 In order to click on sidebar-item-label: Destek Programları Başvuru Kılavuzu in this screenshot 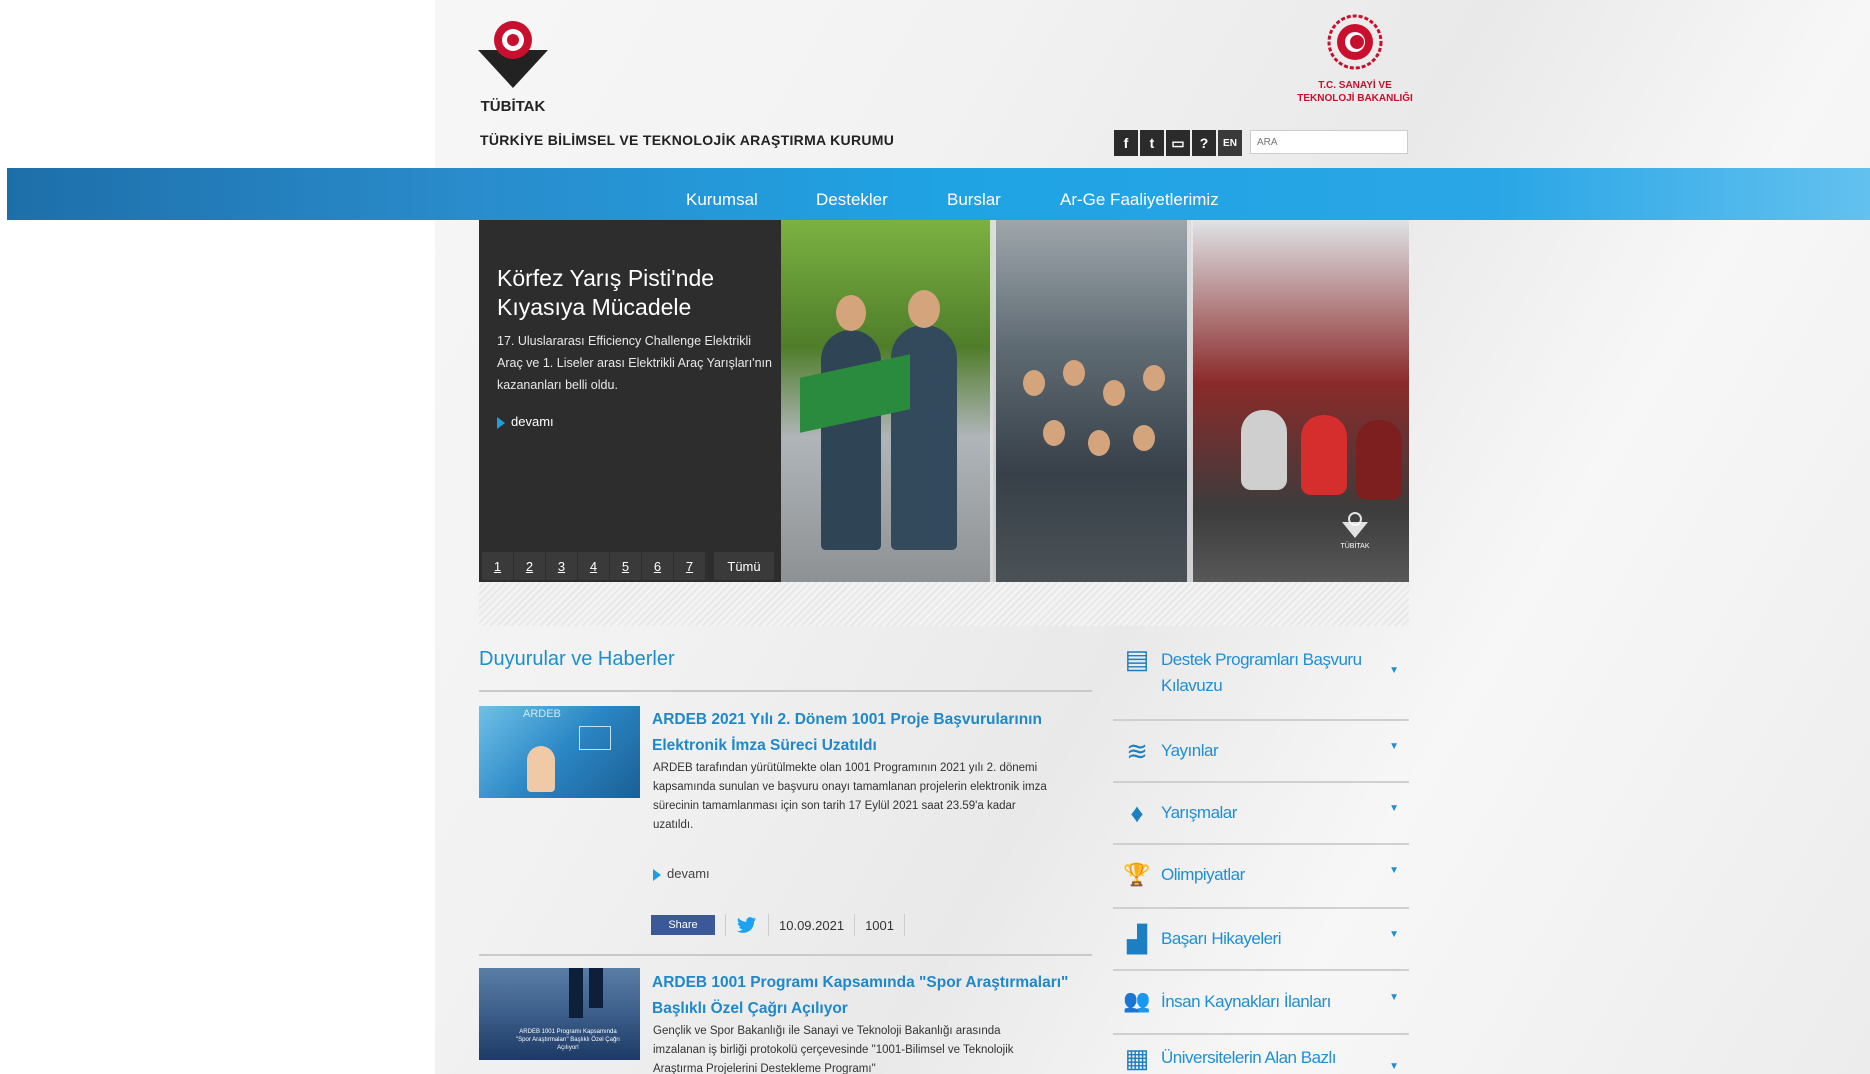, I will do `click(1261, 672)`.